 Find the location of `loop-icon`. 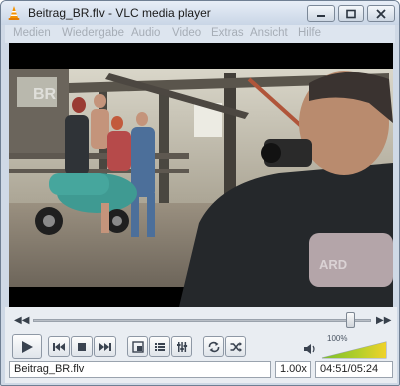

loop-icon is located at coordinates (213, 346).